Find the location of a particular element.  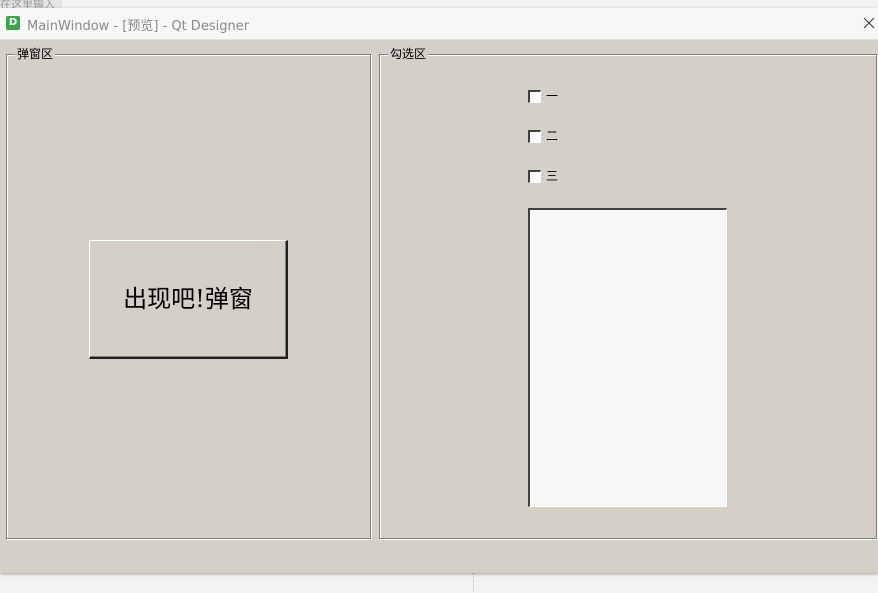

background-window-fragment: 在这里输入 is located at coordinates (31, 4).